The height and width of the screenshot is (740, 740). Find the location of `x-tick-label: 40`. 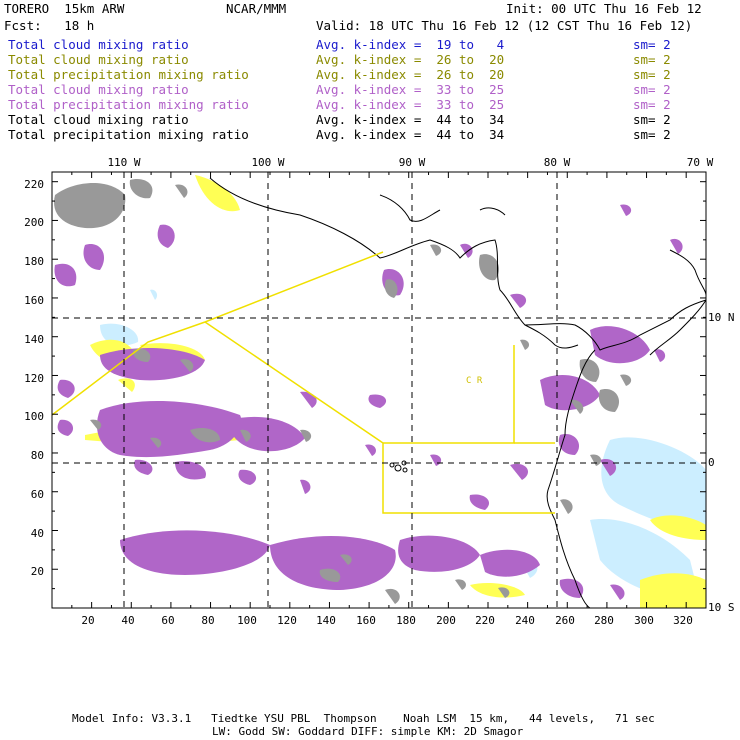

x-tick-label: 40 is located at coordinates (128, 620).